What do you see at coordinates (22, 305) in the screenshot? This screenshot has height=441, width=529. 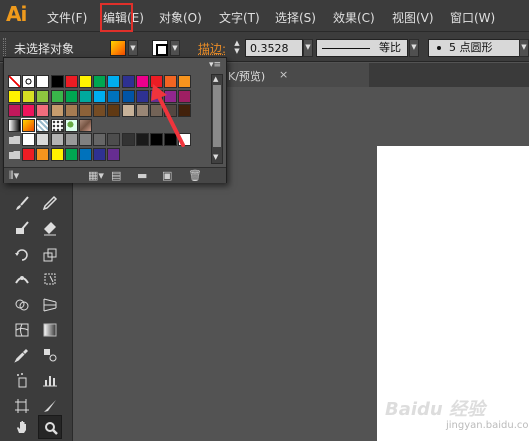 I see `shape-builder-icon` at bounding box center [22, 305].